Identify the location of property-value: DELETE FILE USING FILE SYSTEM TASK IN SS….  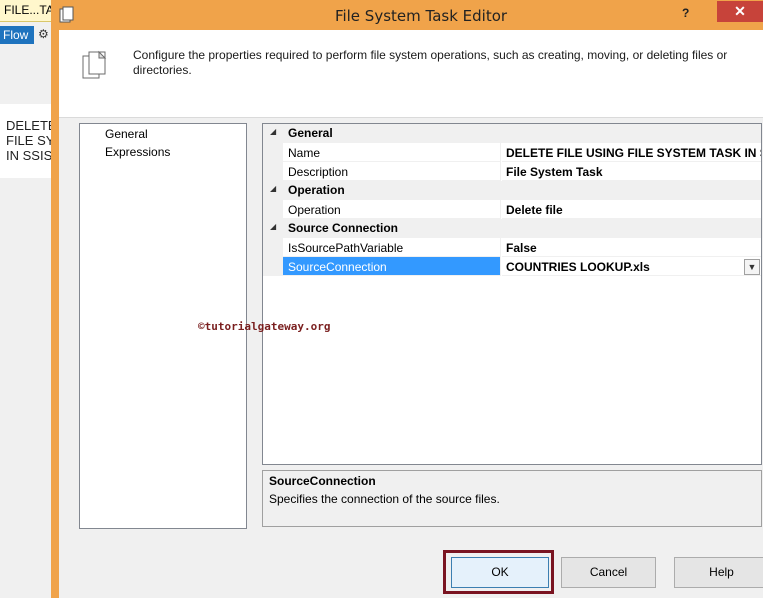
(631, 152).